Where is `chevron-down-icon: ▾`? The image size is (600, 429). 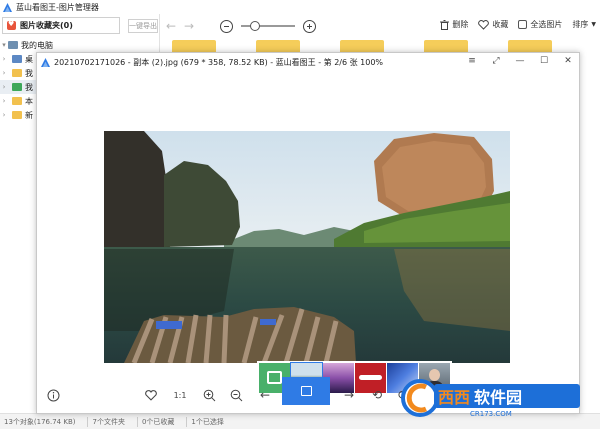 chevron-down-icon: ▾ is located at coordinates (4, 45).